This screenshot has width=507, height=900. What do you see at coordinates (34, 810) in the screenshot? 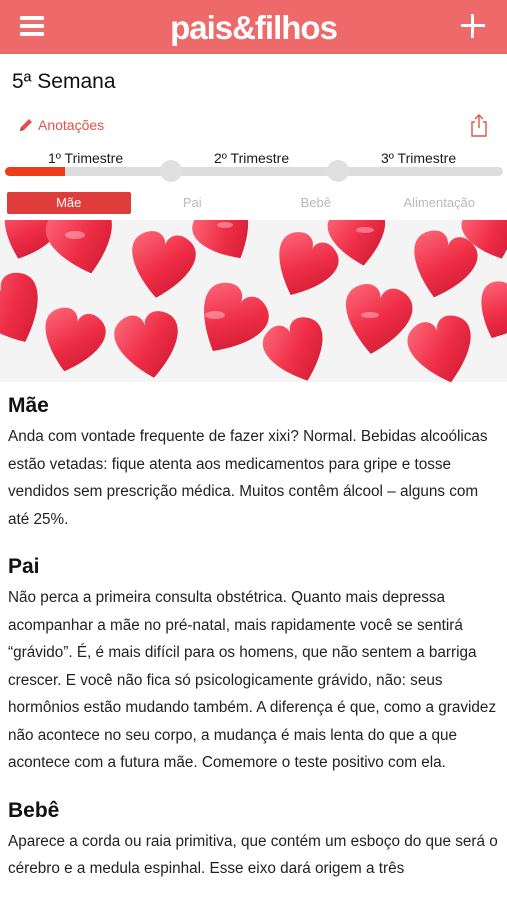
I see `section-title: Bebê` at bounding box center [34, 810].